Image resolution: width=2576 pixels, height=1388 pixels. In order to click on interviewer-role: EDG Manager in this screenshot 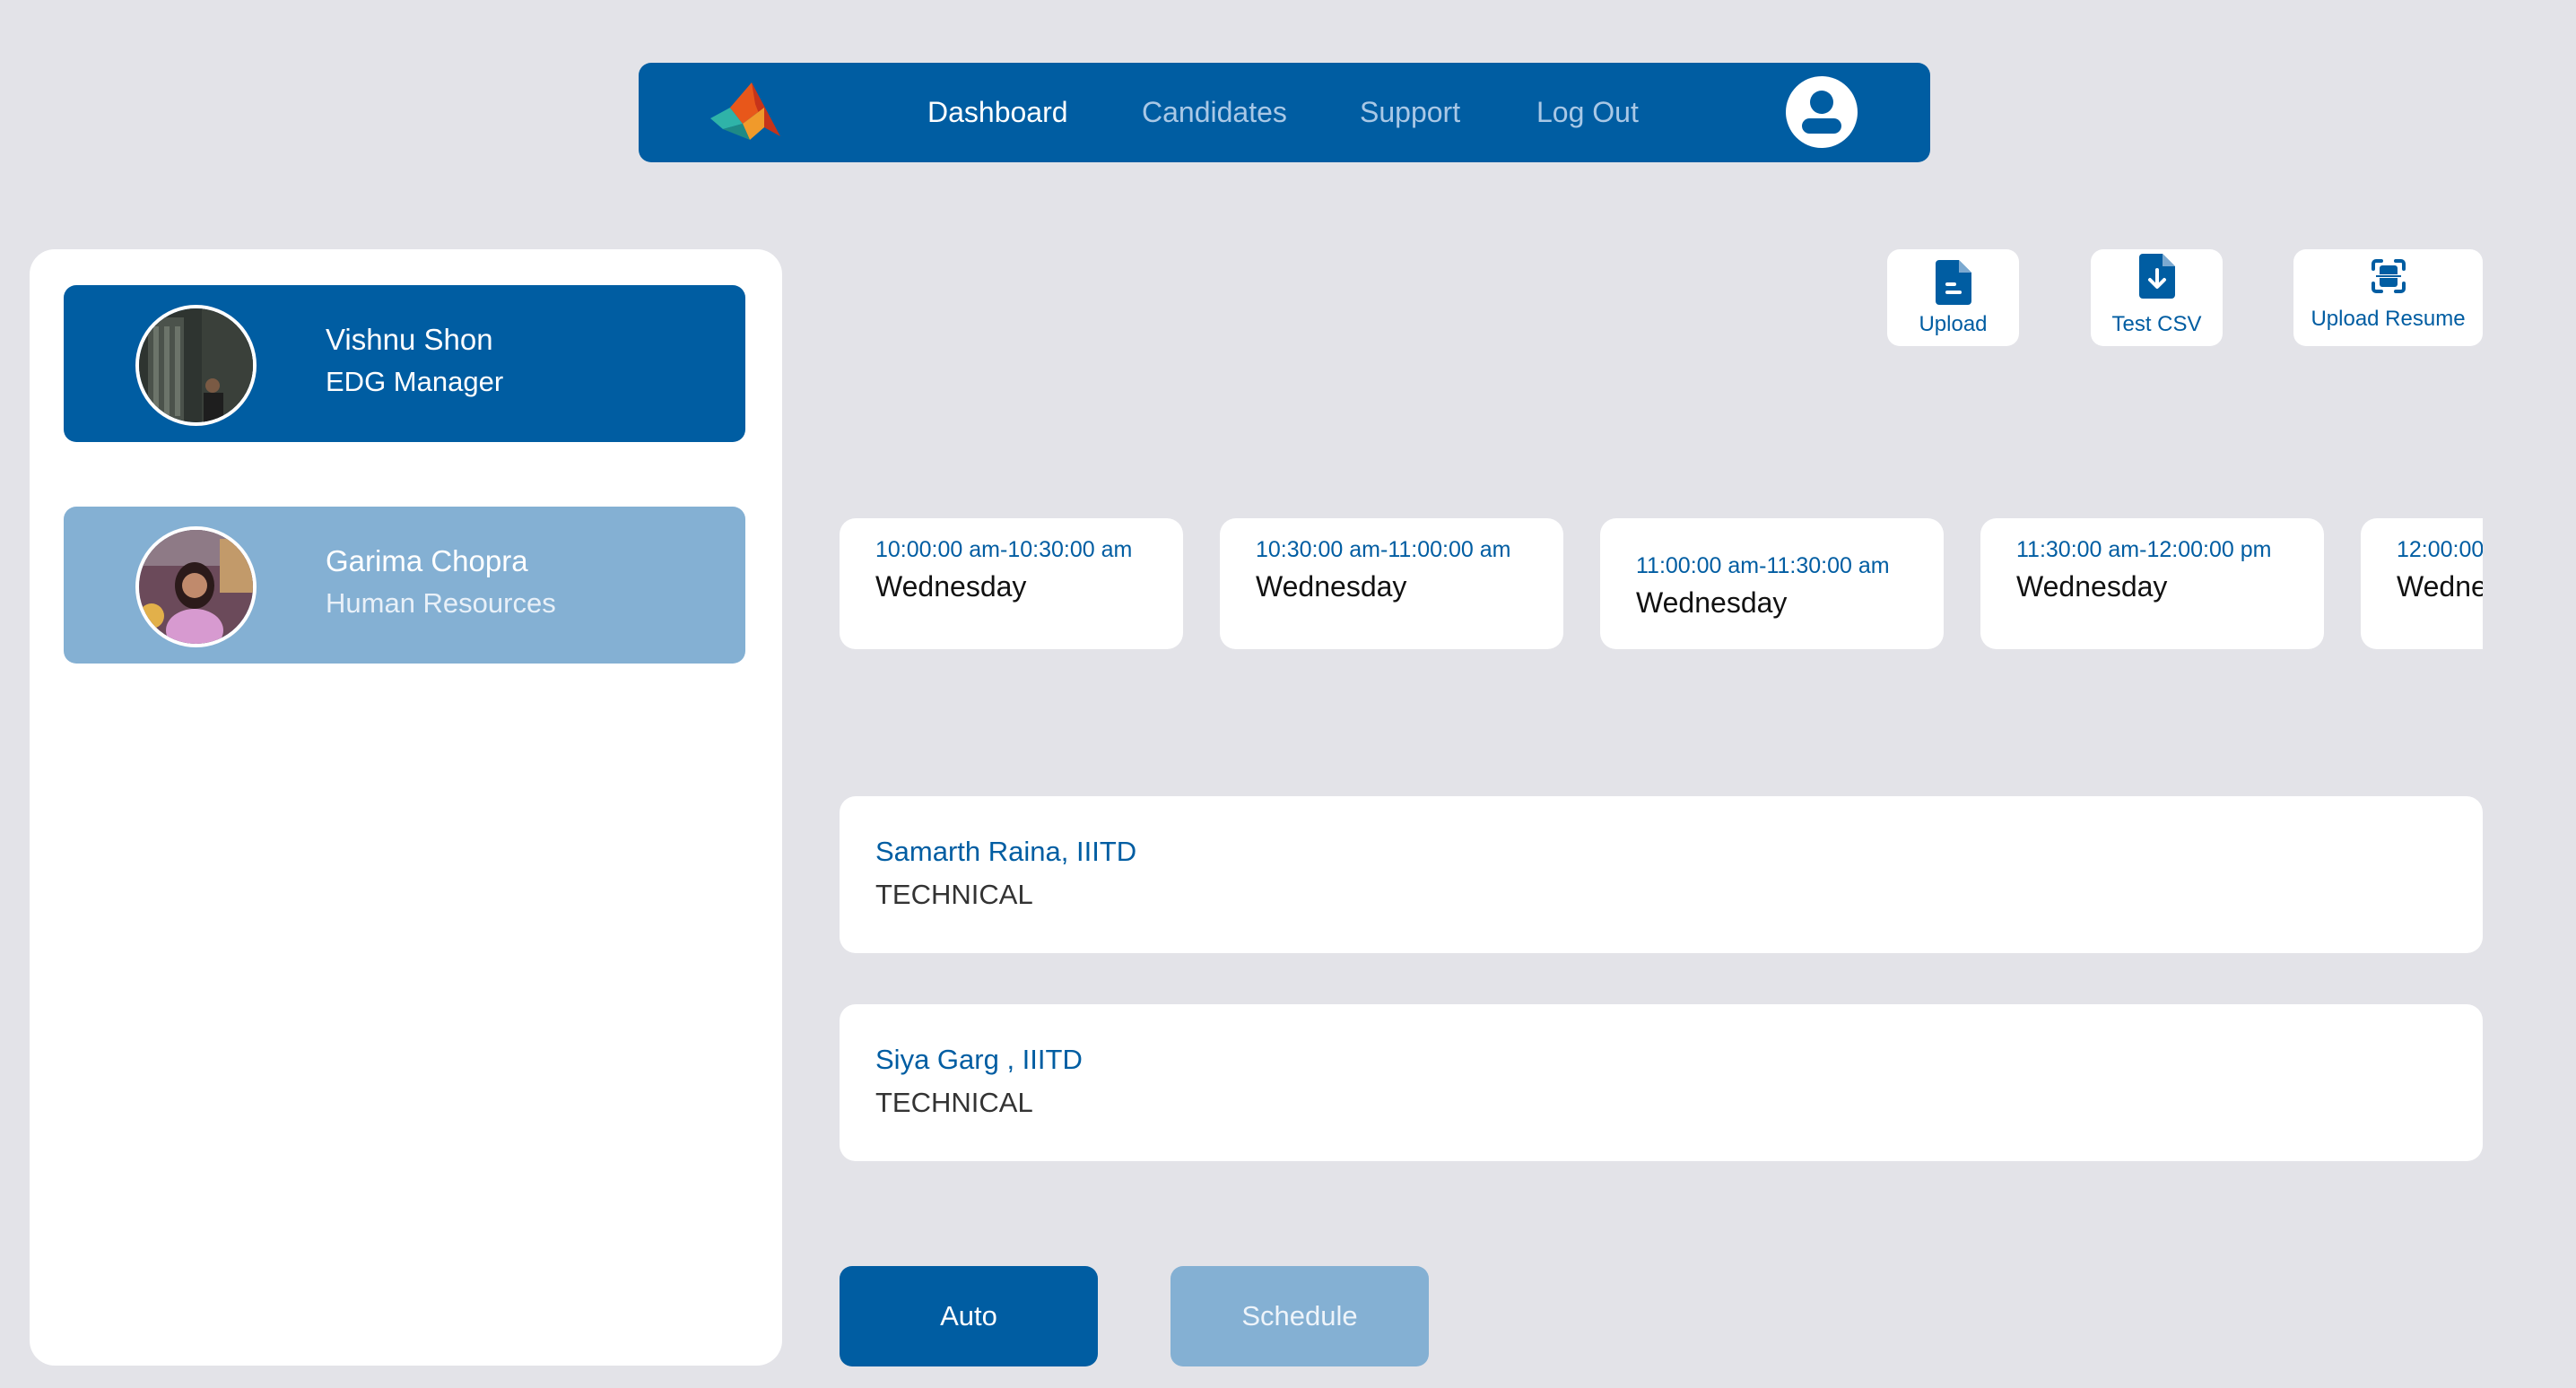, I will do `click(415, 381)`.